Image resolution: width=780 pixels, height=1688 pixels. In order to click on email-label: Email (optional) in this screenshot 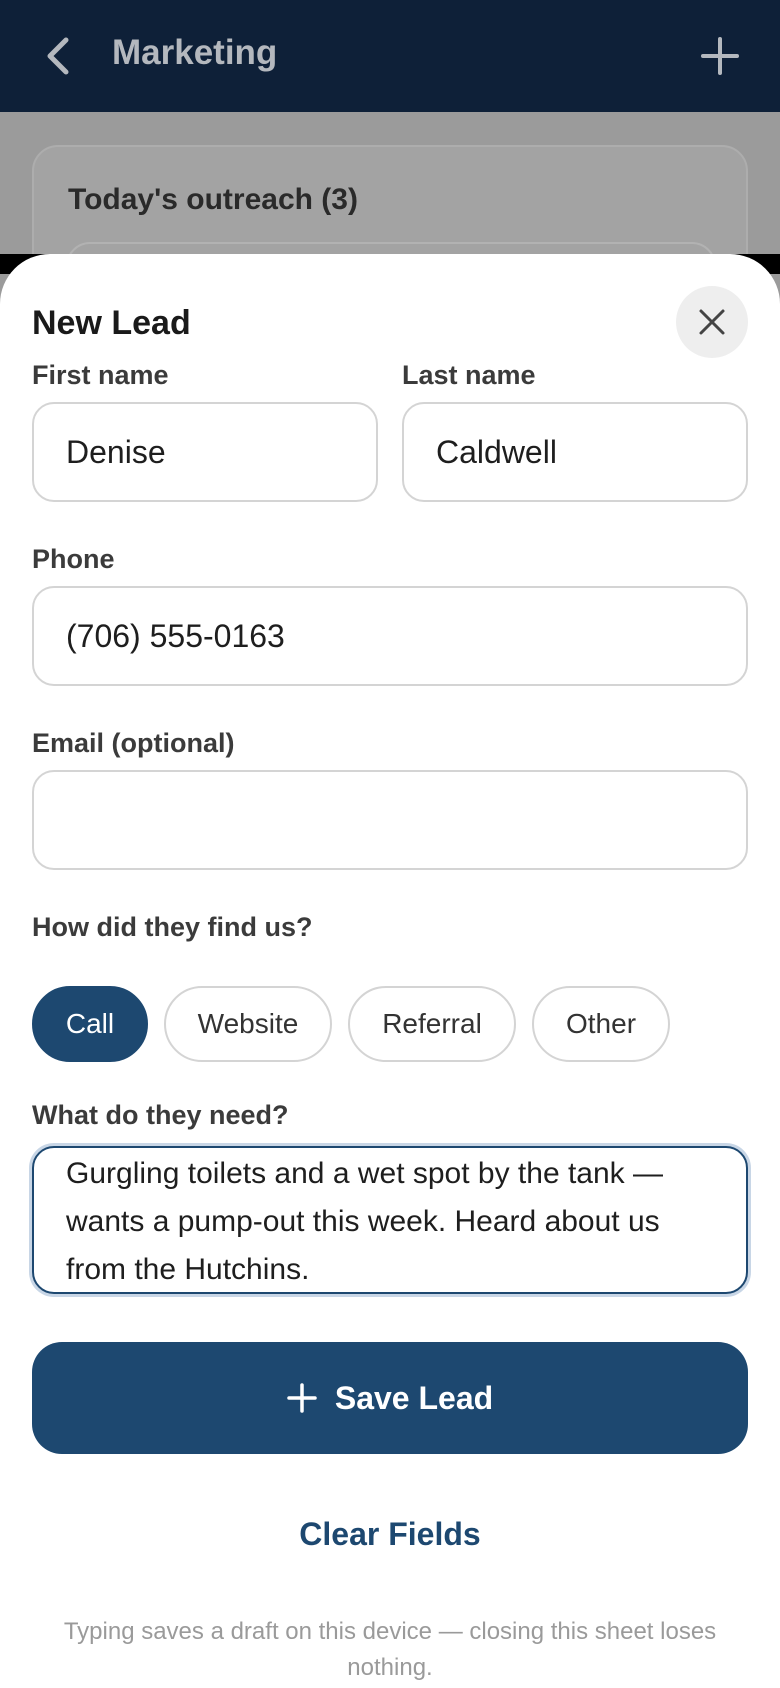, I will do `click(133, 743)`.